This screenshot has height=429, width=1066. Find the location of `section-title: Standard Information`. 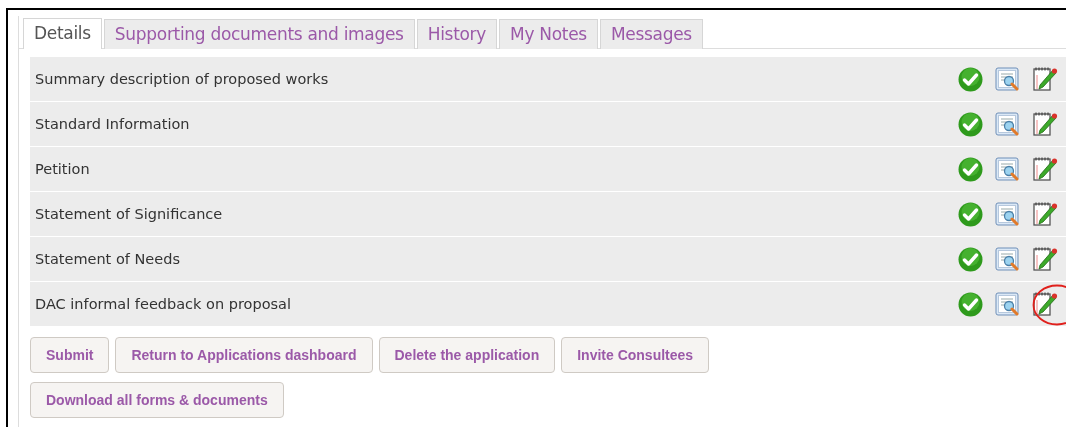

section-title: Standard Information is located at coordinates (113, 124).